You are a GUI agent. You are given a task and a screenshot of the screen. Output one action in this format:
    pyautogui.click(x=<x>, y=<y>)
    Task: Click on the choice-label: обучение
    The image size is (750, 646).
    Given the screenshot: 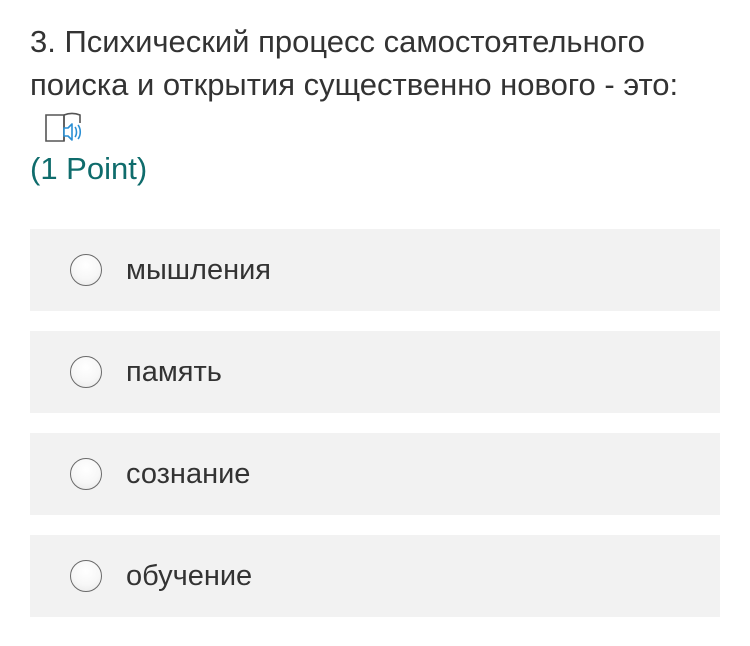 What is the action you would take?
    pyautogui.click(x=189, y=575)
    